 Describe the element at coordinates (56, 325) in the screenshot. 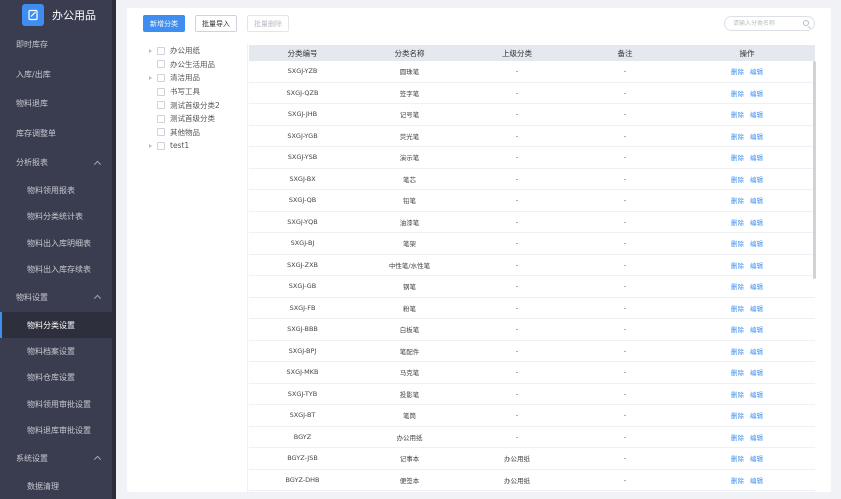

I see `sidebar-item-10: 物料分类设置` at that location.